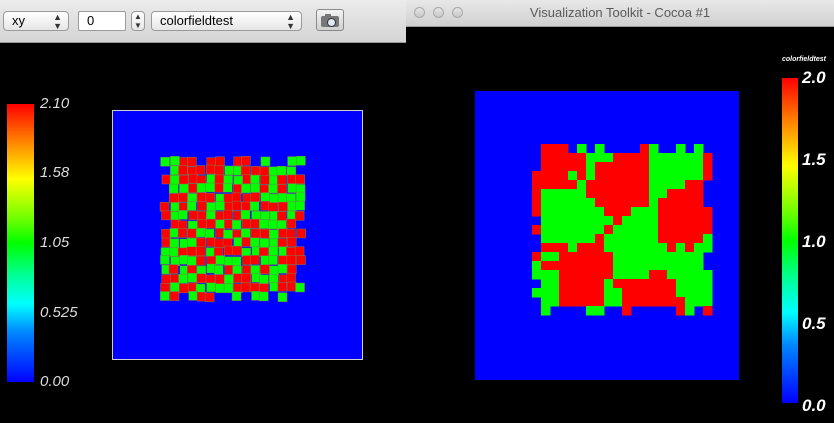 This screenshot has width=834, height=423. What do you see at coordinates (330, 20) in the screenshot?
I see `screenshot-camera-button` at bounding box center [330, 20].